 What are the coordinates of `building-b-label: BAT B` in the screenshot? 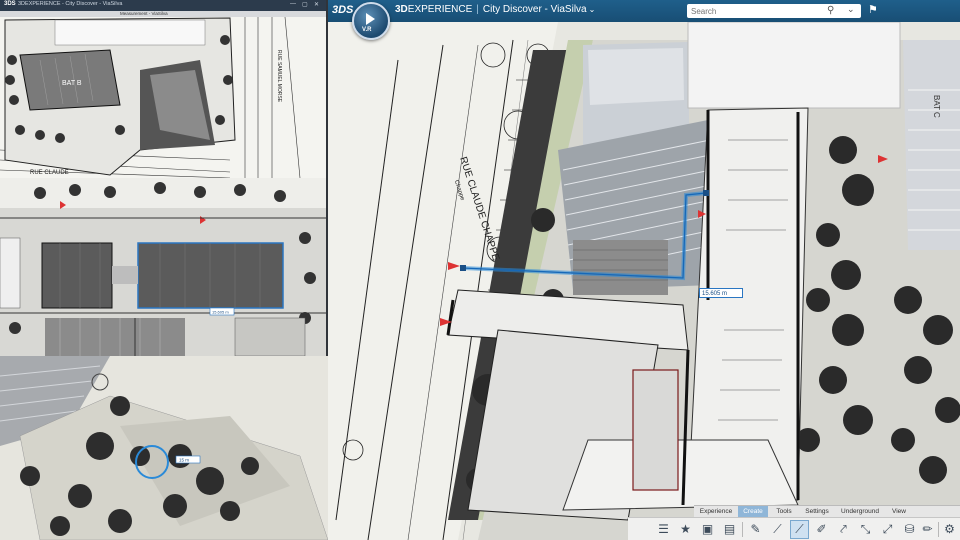 It's located at (72, 83).